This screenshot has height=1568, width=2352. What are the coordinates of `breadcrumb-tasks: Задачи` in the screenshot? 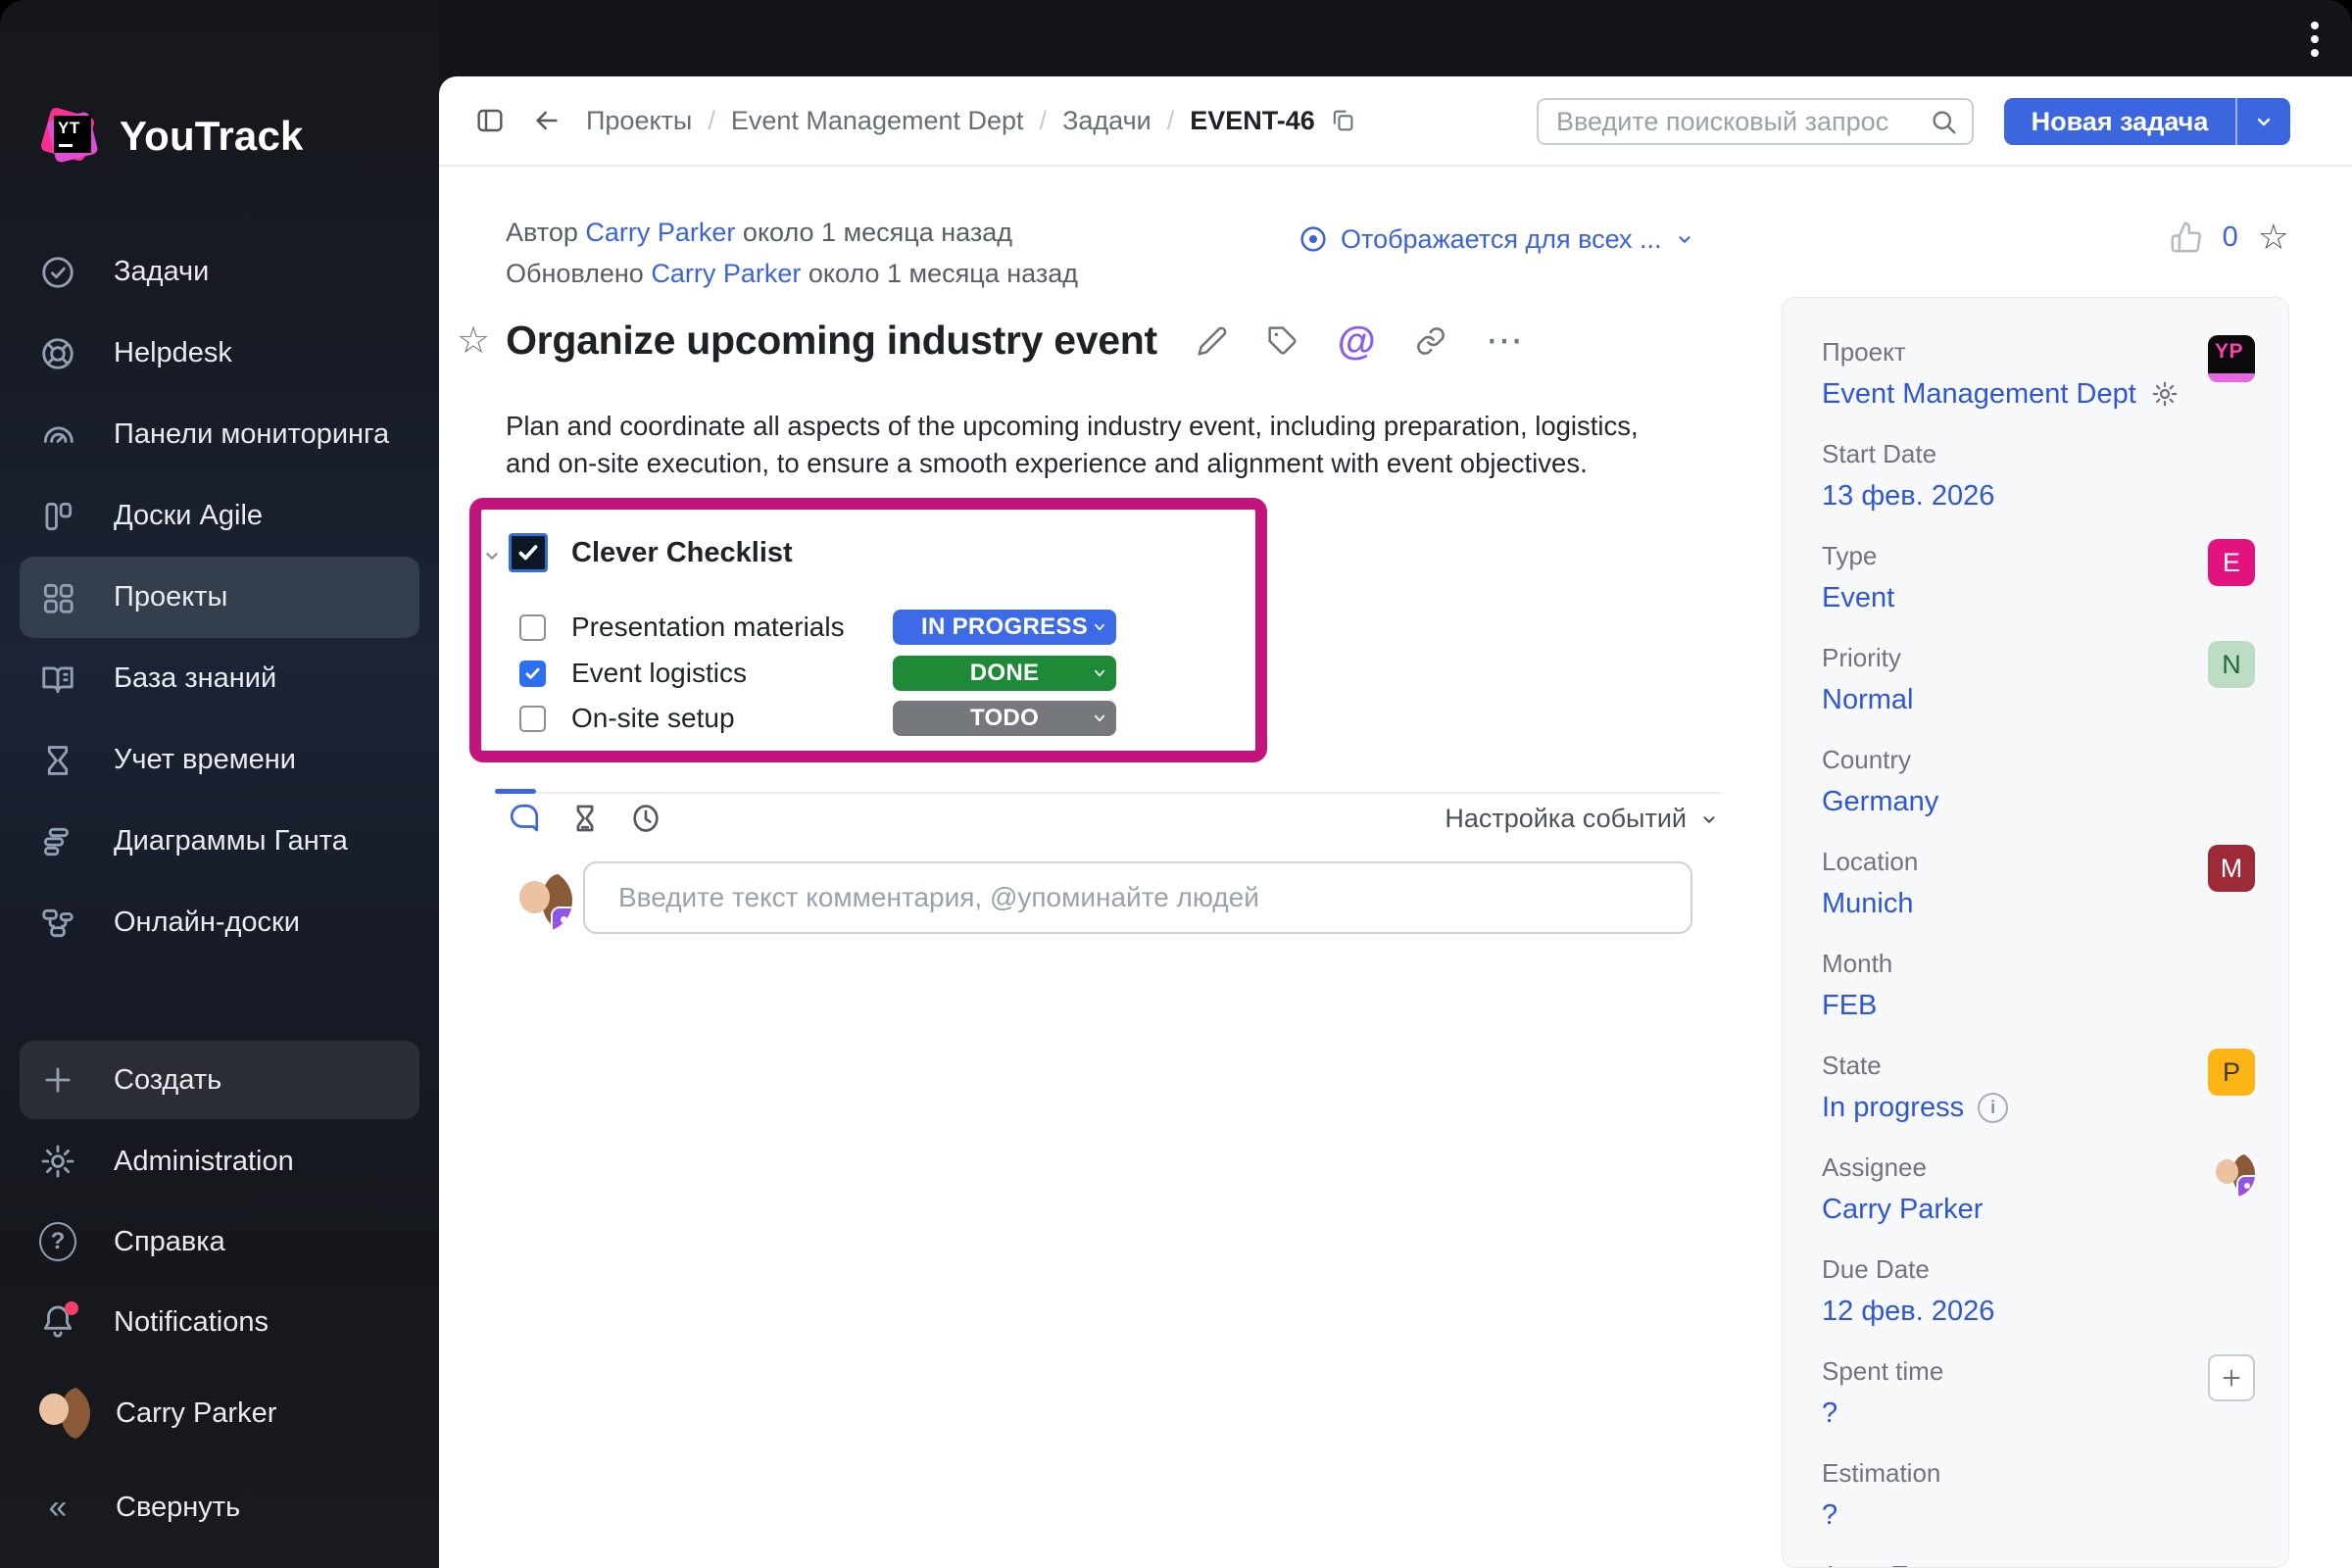 It's located at (1107, 121).